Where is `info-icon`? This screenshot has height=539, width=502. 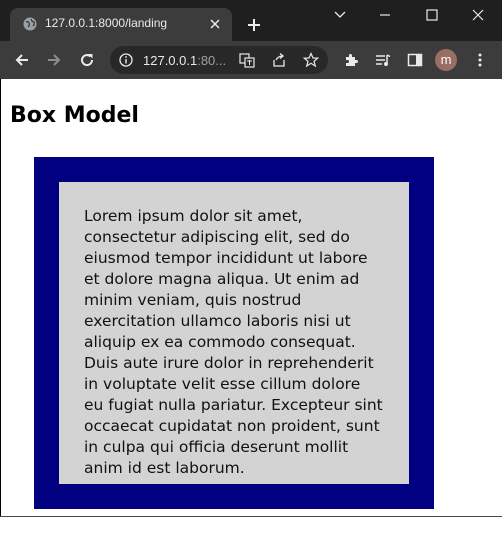 info-icon is located at coordinates (126, 60).